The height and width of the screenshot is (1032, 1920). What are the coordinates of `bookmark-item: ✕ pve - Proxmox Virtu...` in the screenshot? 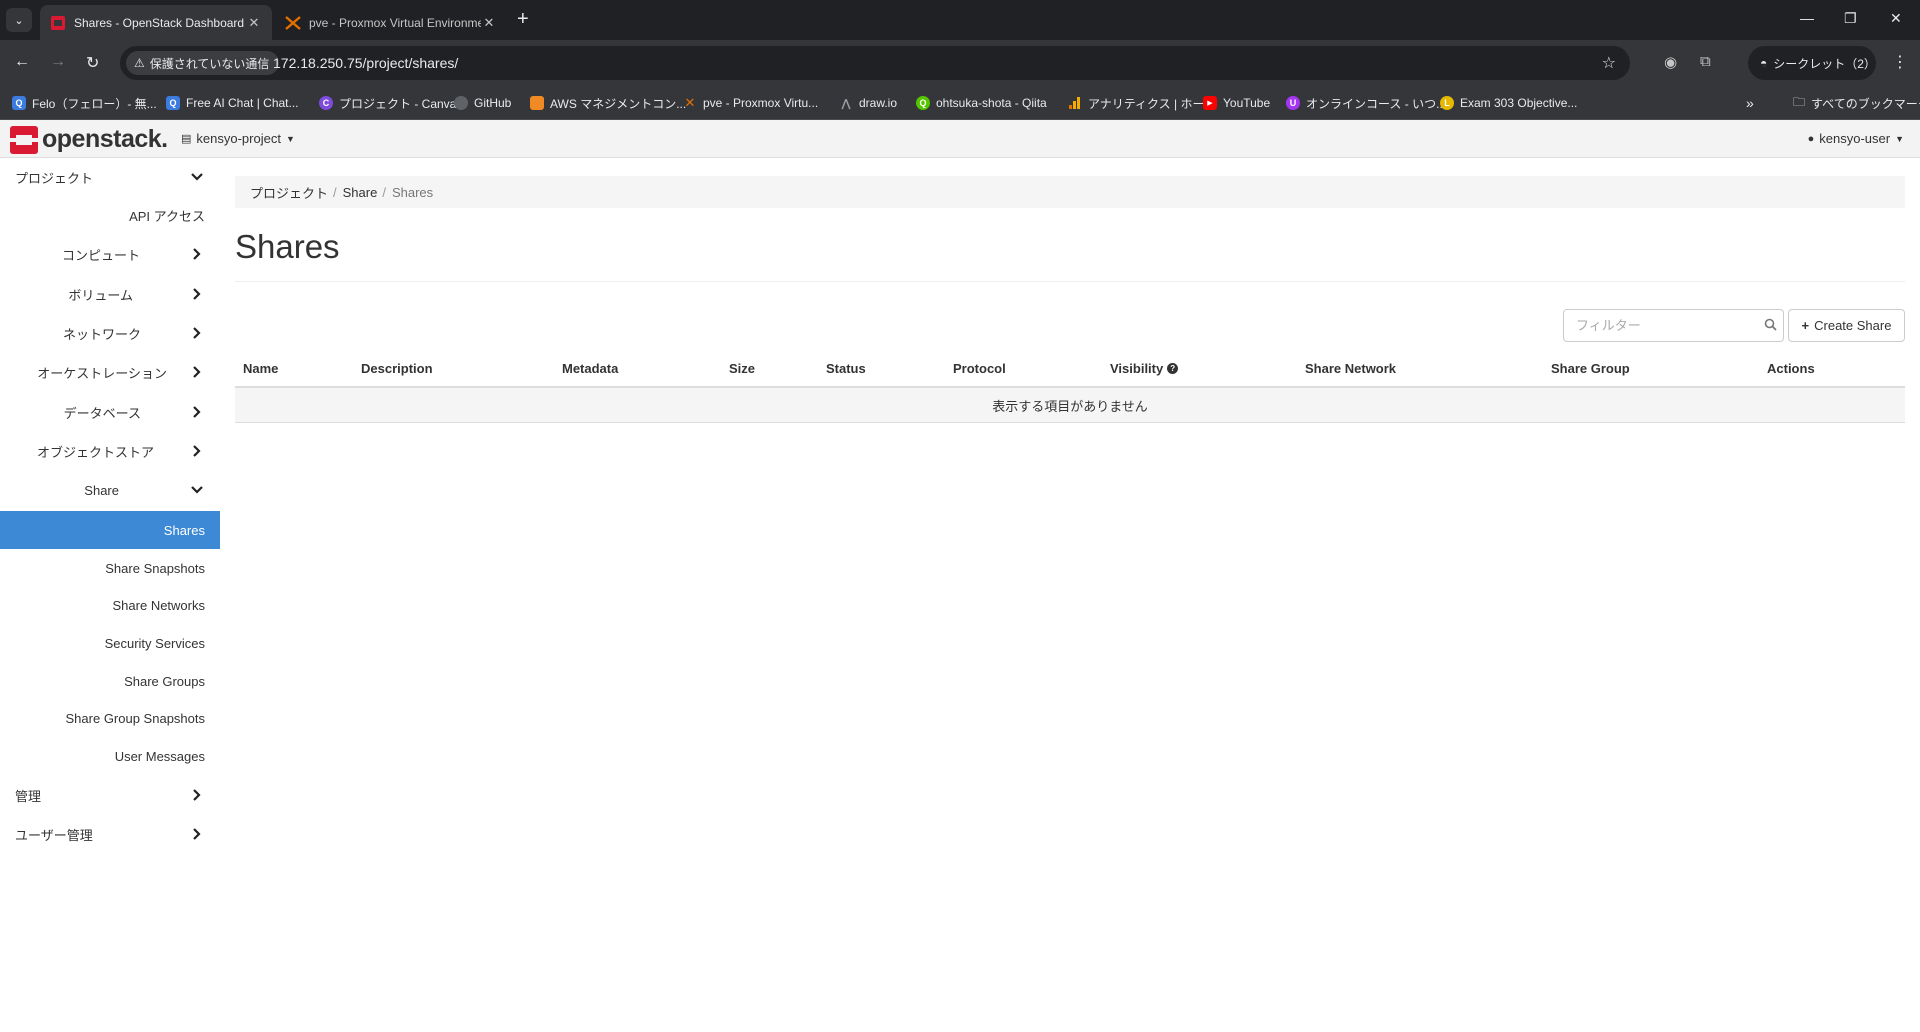 It's located at (751, 103).